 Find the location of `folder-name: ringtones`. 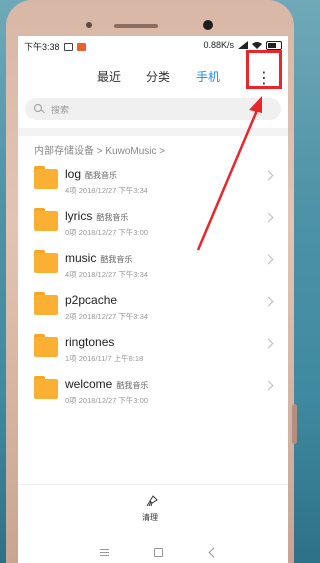

folder-name: ringtones is located at coordinates (90, 342).